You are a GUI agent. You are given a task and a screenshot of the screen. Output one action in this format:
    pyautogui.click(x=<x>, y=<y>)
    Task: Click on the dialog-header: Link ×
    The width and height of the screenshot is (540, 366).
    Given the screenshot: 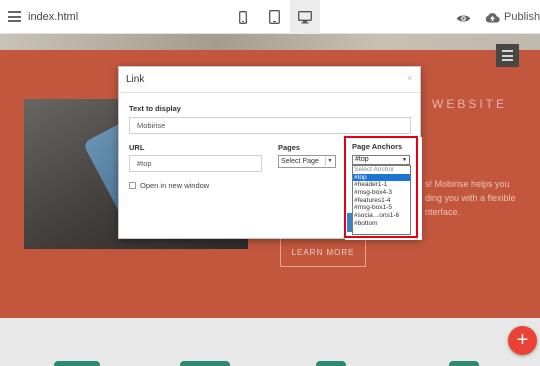 What is the action you would take?
    pyautogui.click(x=269, y=80)
    